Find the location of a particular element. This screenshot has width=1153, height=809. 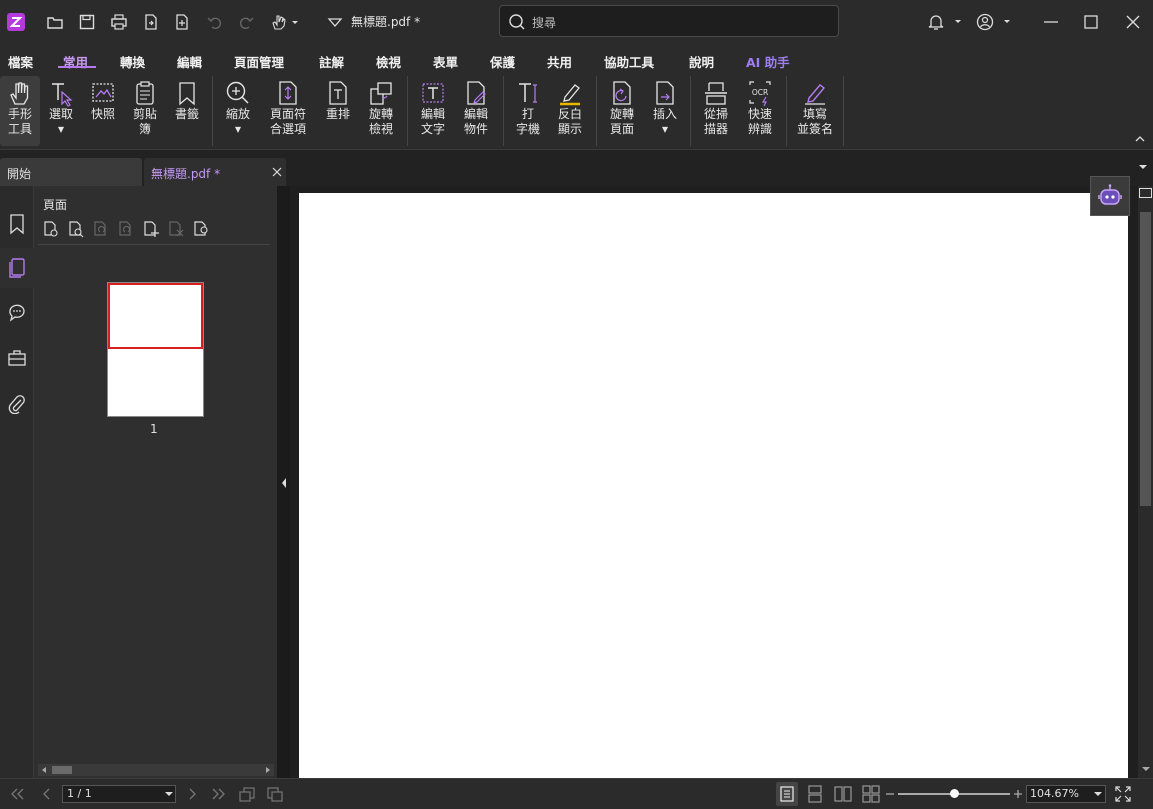

tab-list-dropdown-icon is located at coordinates (1143, 167).